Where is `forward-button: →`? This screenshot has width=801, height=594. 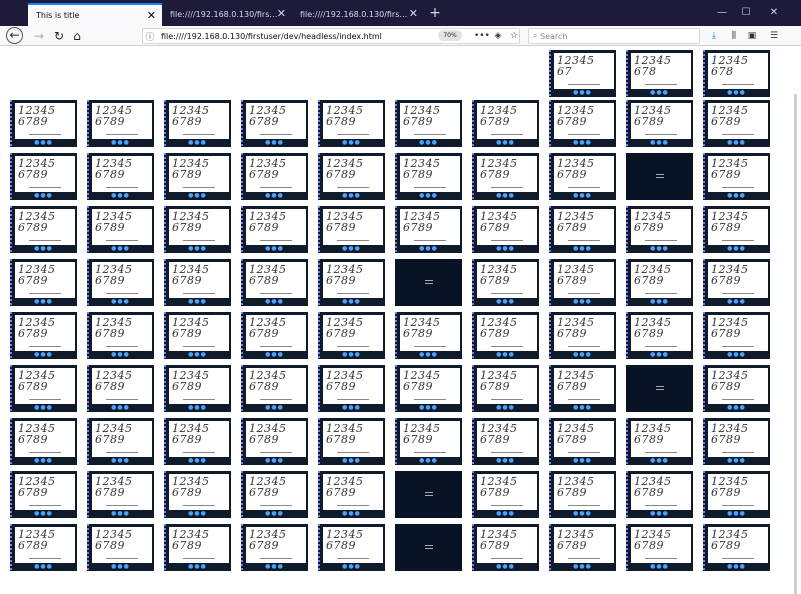 forward-button: → is located at coordinates (39, 36).